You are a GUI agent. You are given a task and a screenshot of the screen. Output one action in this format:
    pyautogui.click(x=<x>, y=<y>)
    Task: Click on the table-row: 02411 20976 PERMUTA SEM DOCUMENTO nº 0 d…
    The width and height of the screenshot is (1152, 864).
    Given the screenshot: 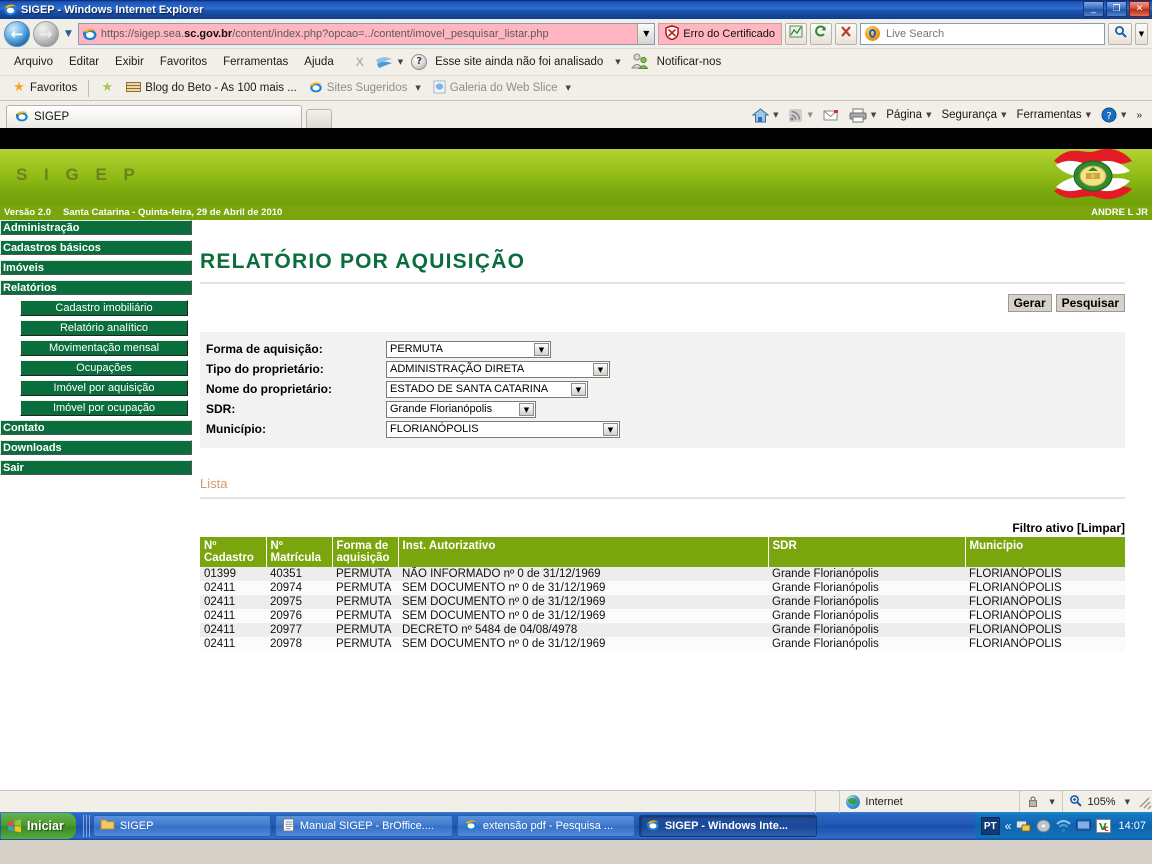 What is the action you would take?
    pyautogui.click(x=662, y=616)
    